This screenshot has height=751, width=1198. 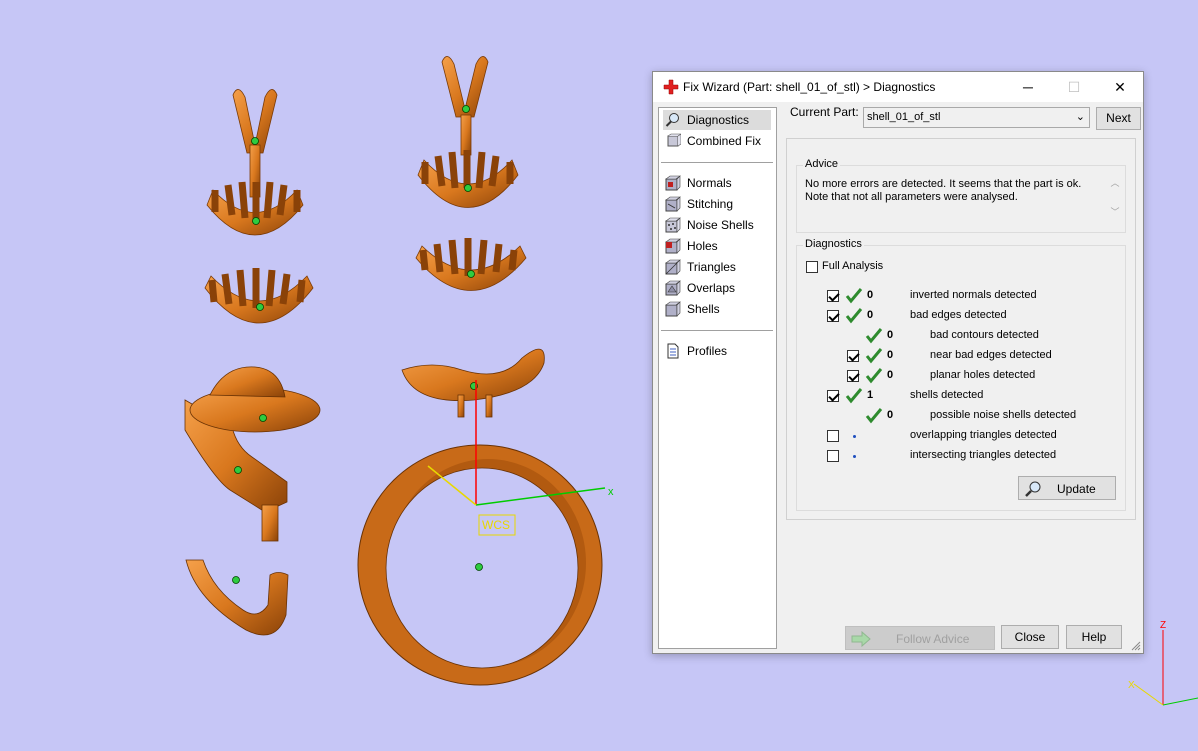 I want to click on overlapping-triangles-checkbox, so click(x=833, y=436).